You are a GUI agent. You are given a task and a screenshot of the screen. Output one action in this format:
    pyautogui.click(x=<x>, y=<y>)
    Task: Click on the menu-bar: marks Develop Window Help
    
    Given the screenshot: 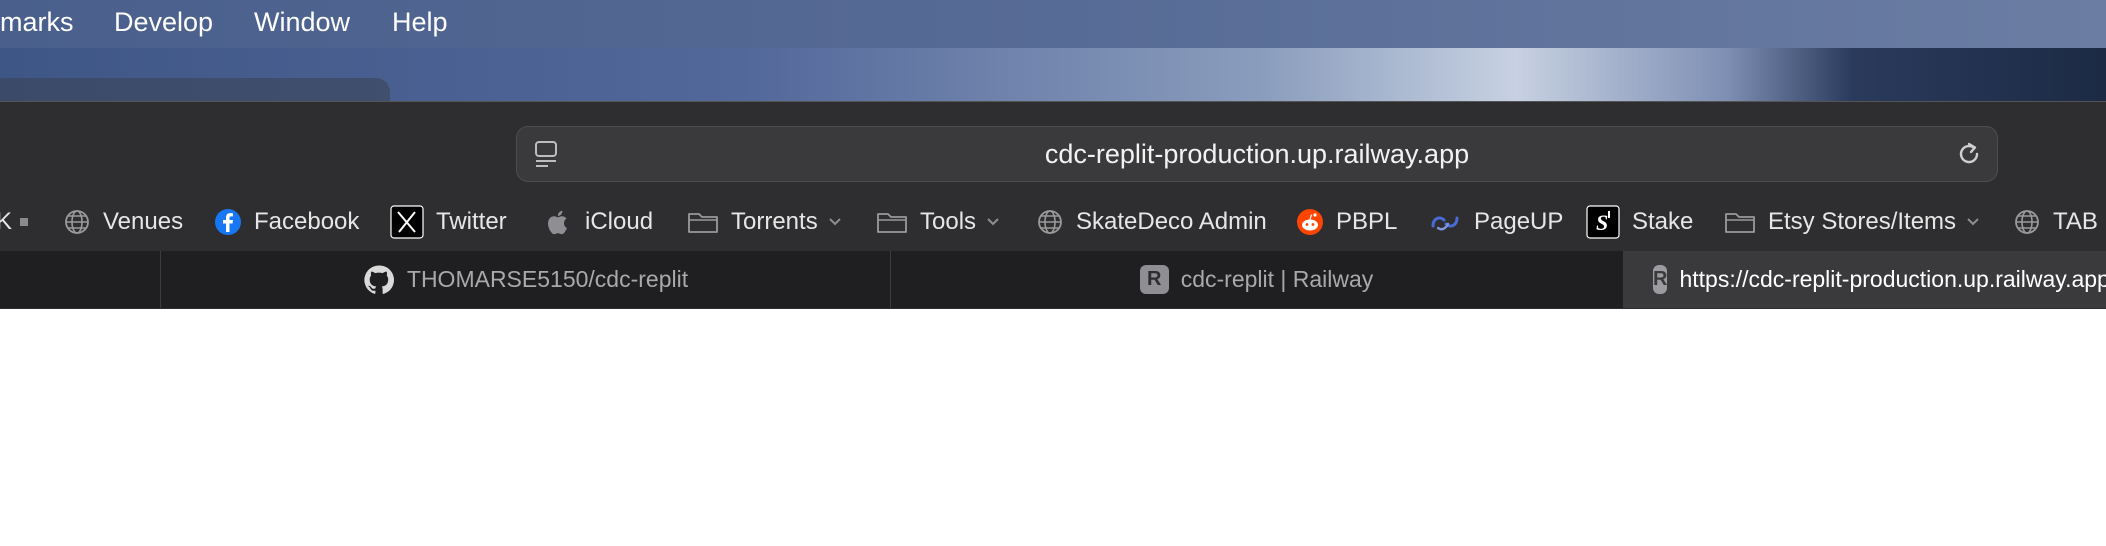 What is the action you would take?
    pyautogui.click(x=1053, y=24)
    